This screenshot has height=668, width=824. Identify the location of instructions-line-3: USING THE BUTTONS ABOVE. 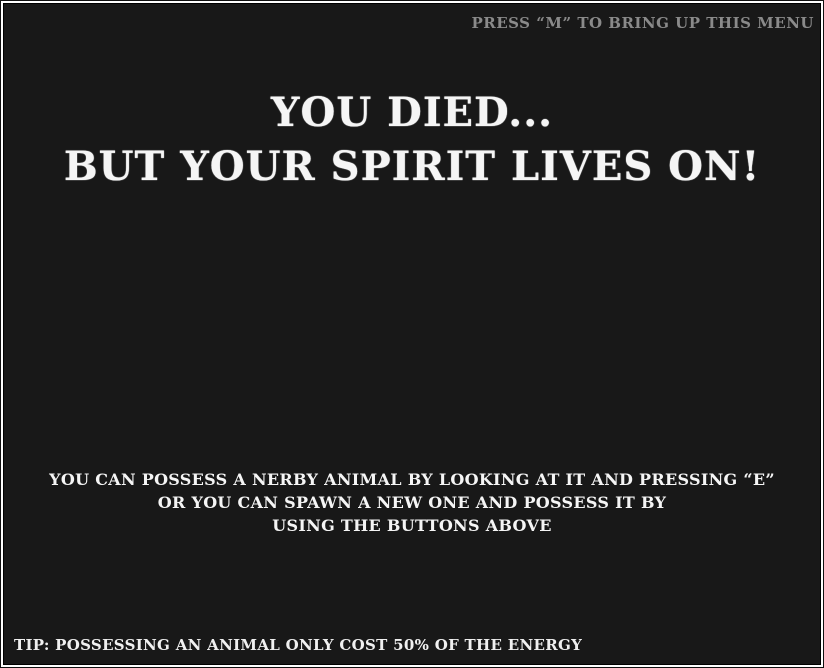
(412, 525).